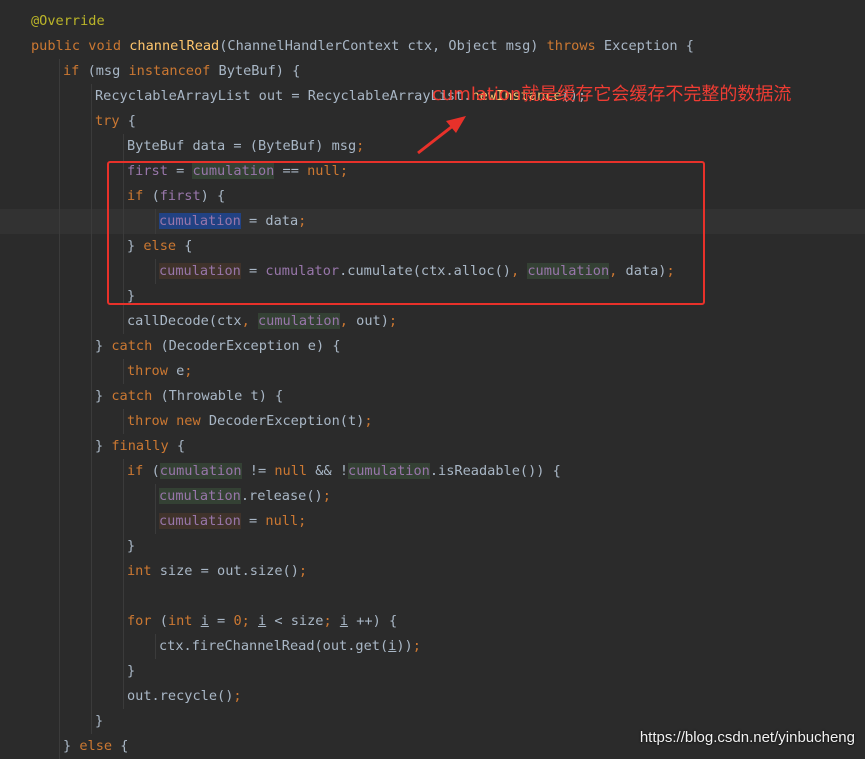  Describe the element at coordinates (140, 446) in the screenshot. I see `code-text: } finally {` at that location.